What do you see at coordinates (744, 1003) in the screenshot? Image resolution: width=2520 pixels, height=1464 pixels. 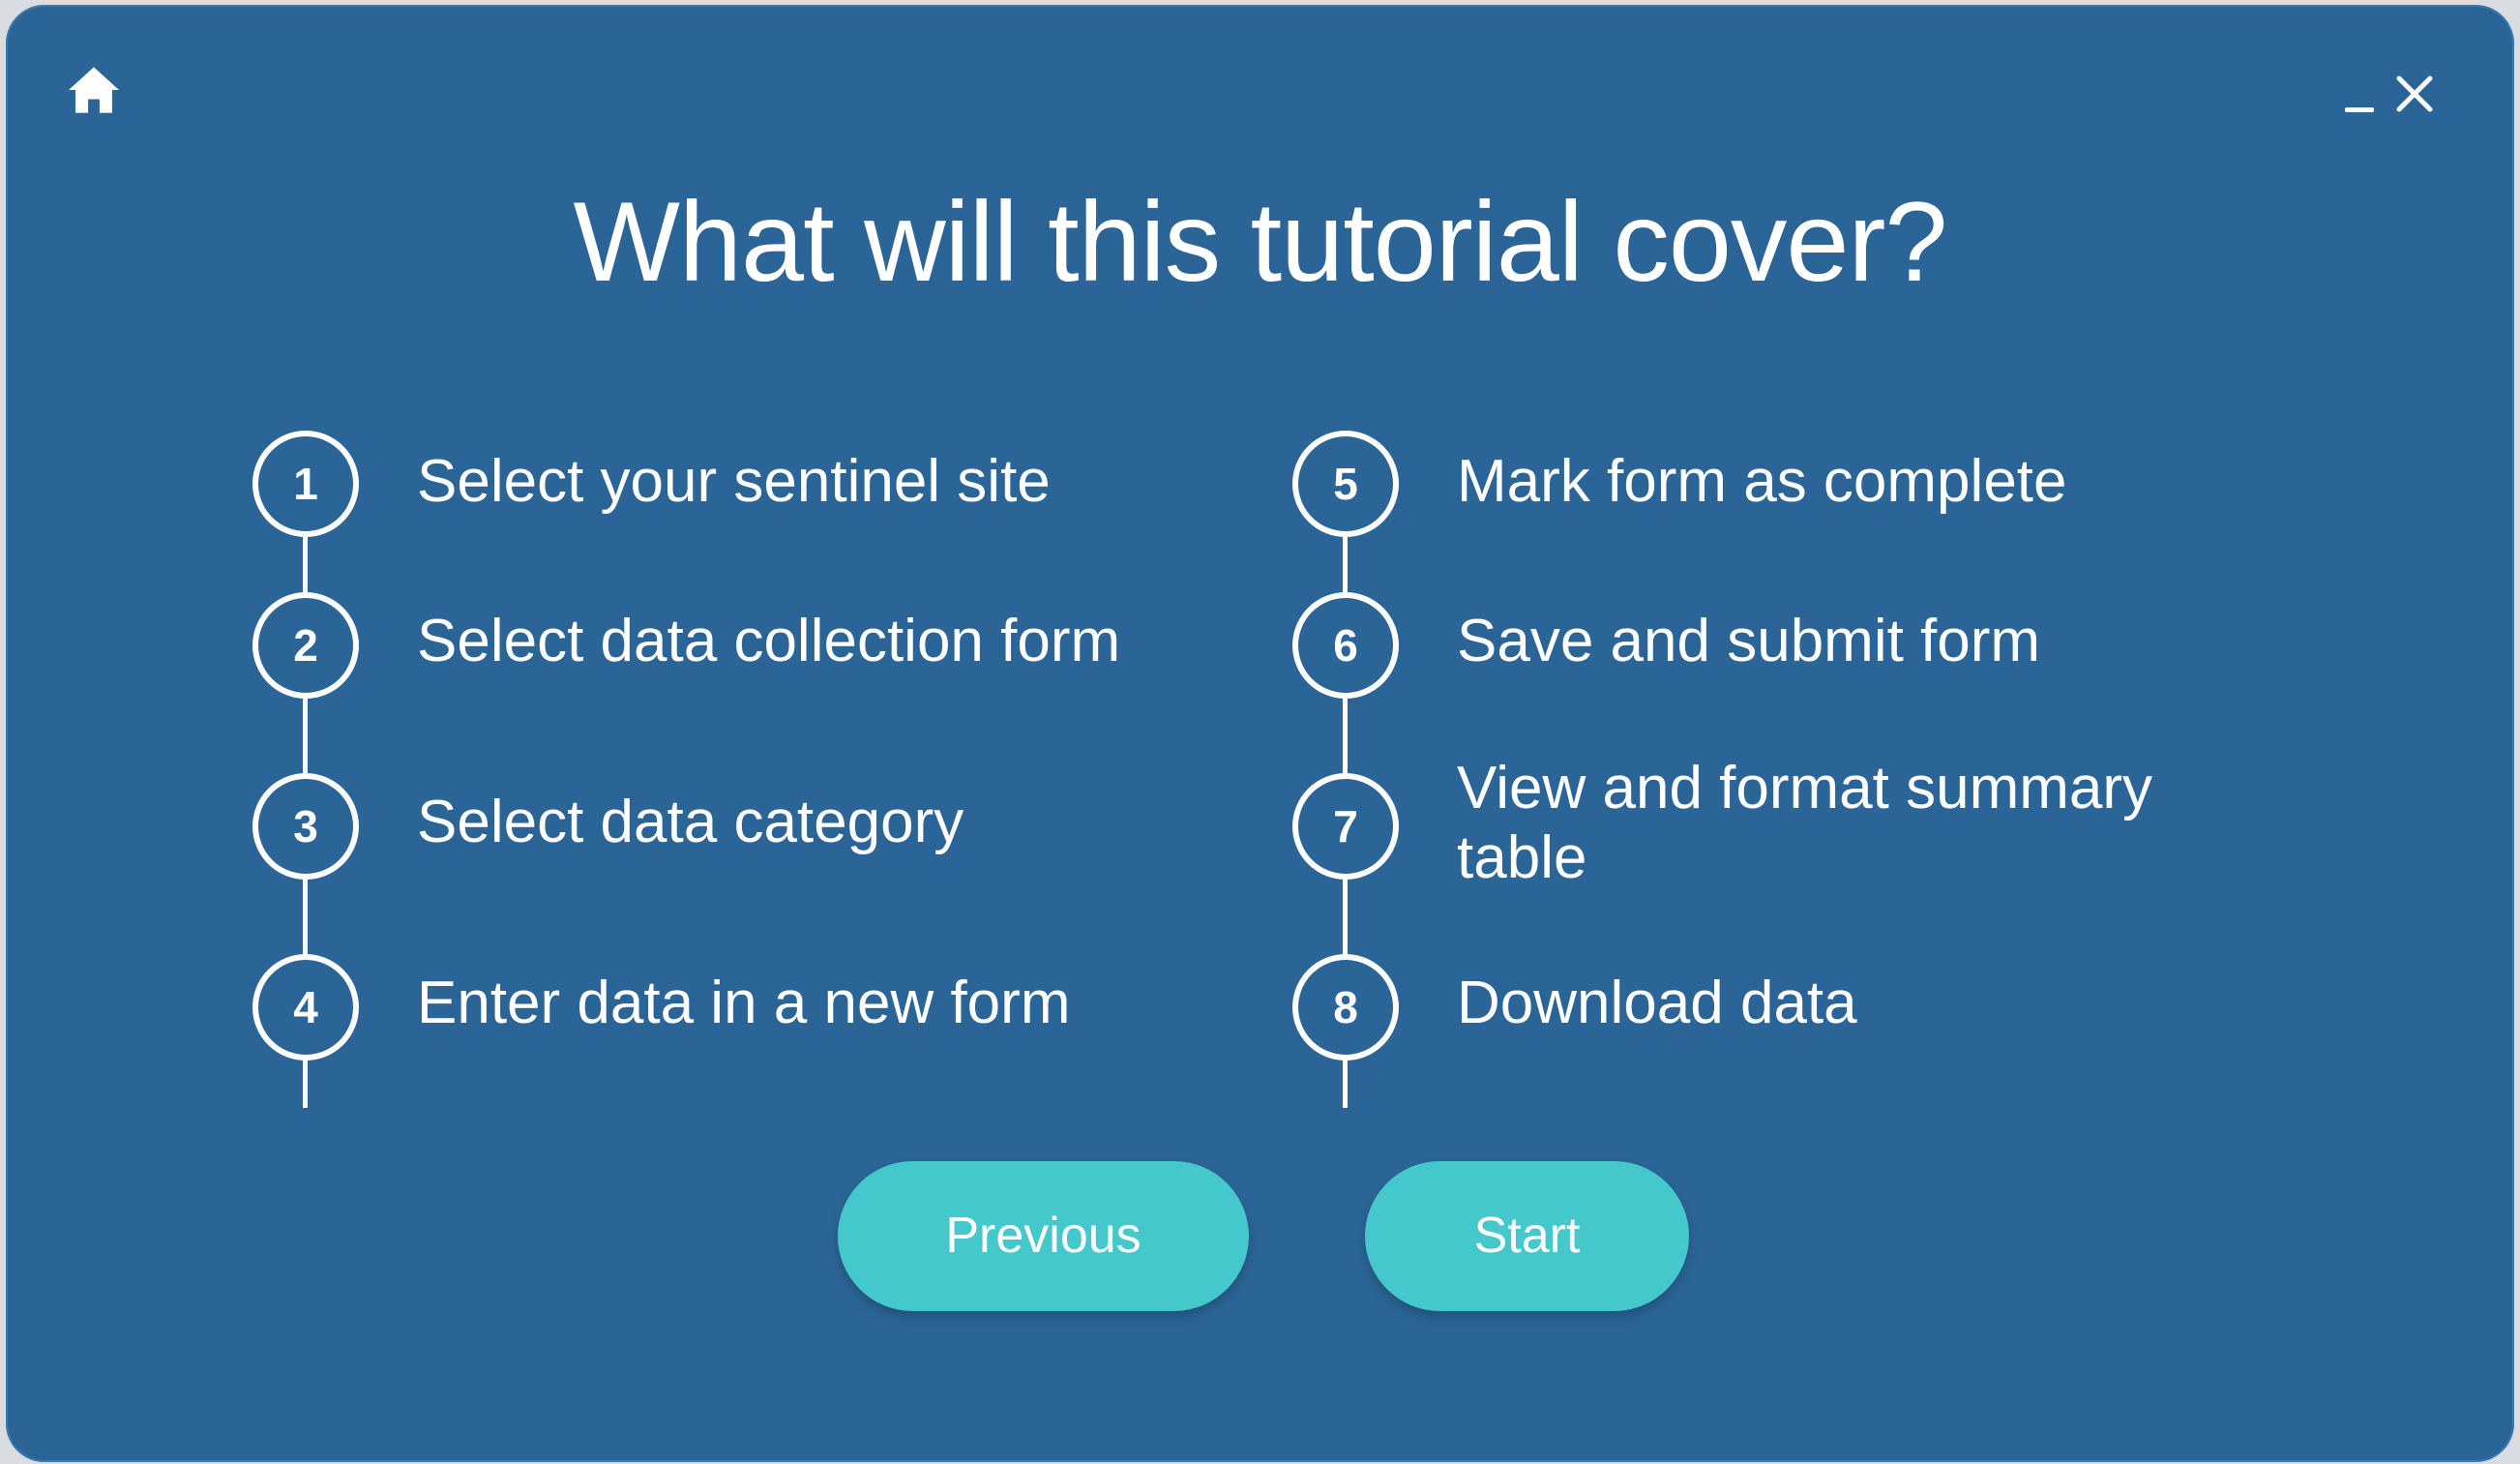 I see `step-label: Enter data in a new form` at bounding box center [744, 1003].